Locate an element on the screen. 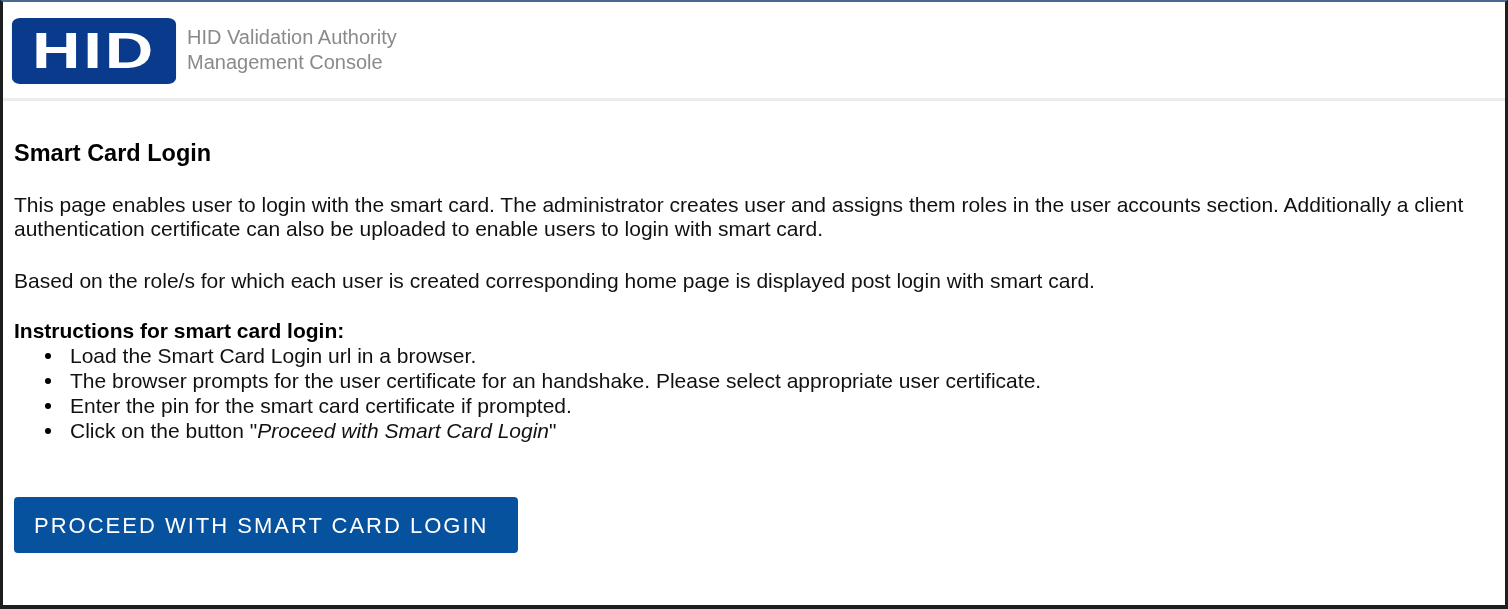 The height and width of the screenshot is (609, 1508). proceed-button: PROCEED WITH SMART CARD LOGIN is located at coordinates (266, 525).